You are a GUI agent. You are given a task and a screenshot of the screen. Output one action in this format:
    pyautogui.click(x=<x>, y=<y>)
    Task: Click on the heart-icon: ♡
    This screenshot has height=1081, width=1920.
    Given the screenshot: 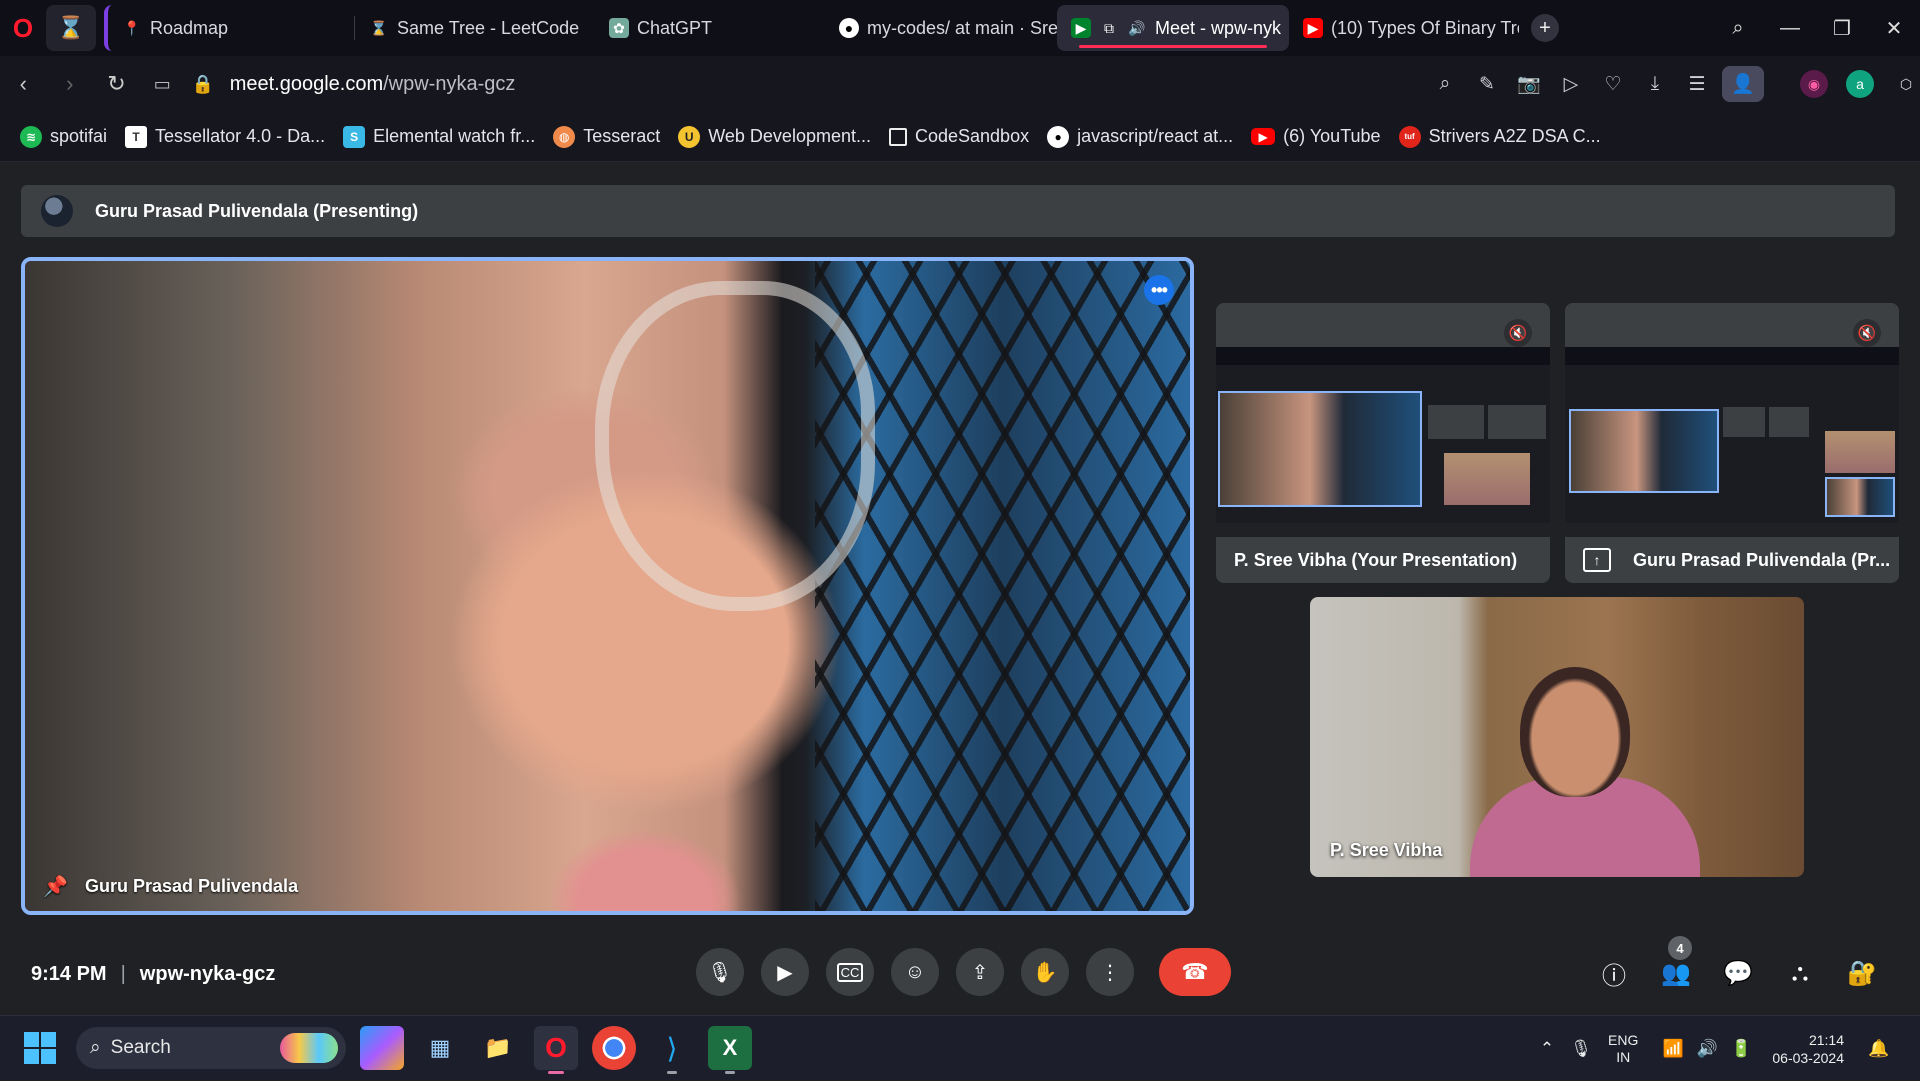 What is the action you would take?
    pyautogui.click(x=1613, y=84)
    